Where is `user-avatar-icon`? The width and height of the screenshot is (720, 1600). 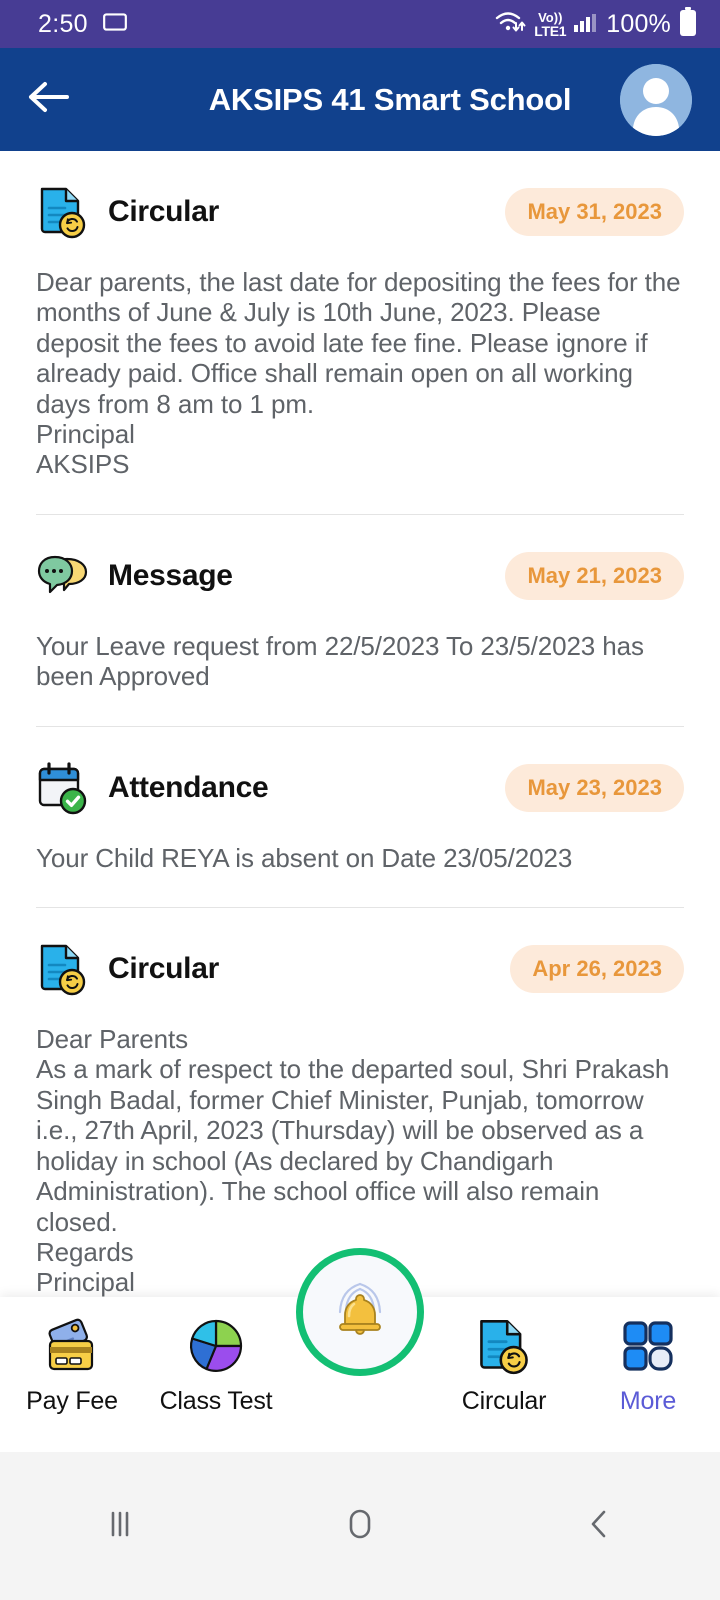 user-avatar-icon is located at coordinates (656, 99).